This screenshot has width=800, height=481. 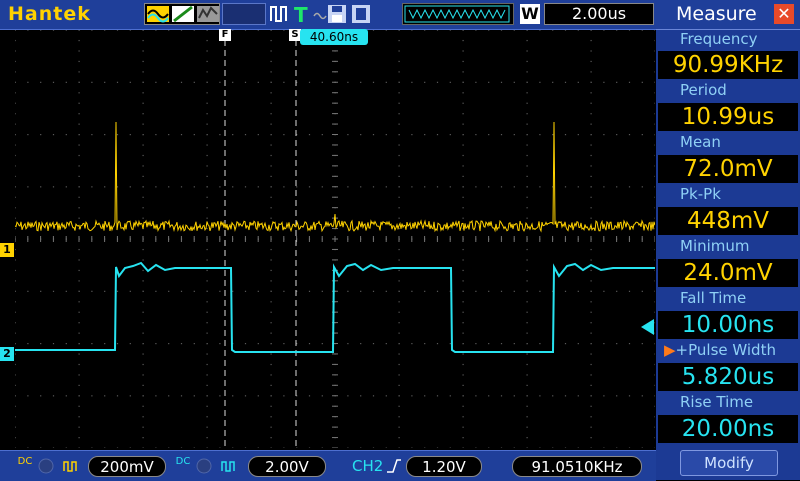 What do you see at coordinates (57, 466) in the screenshot?
I see `ch1-probe-icons` at bounding box center [57, 466].